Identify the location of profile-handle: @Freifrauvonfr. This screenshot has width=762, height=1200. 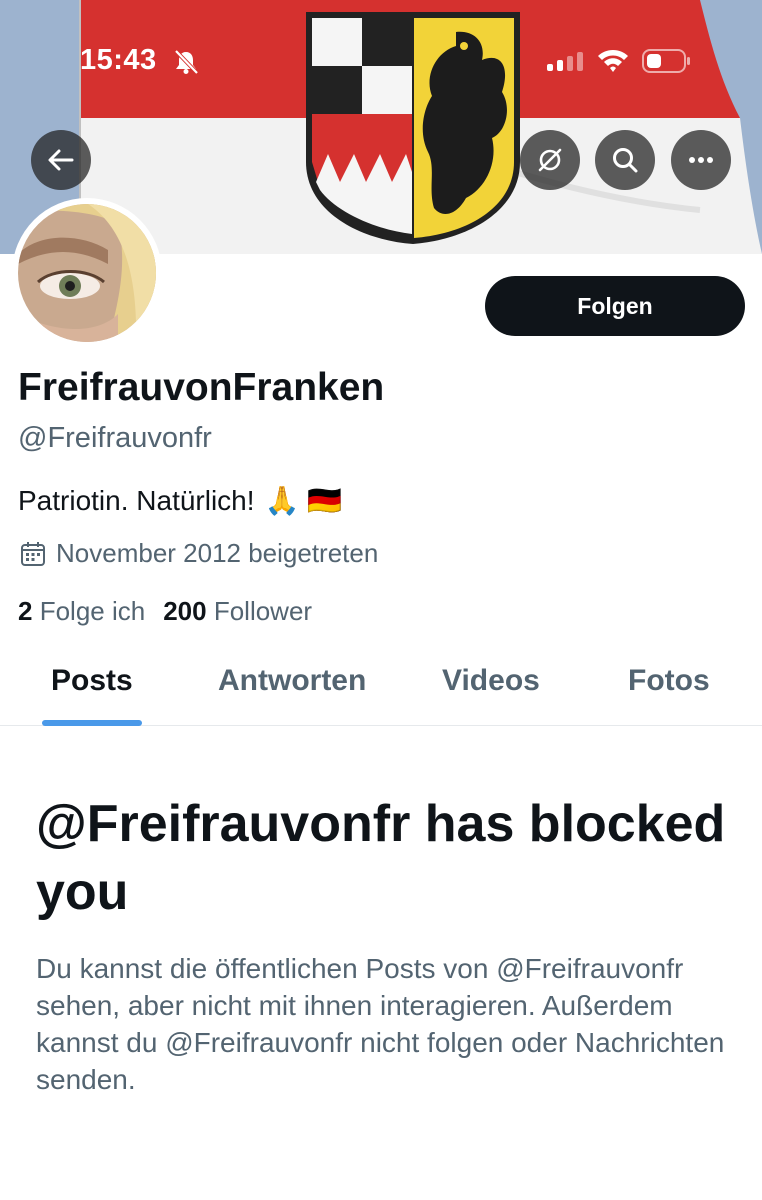
(115, 438).